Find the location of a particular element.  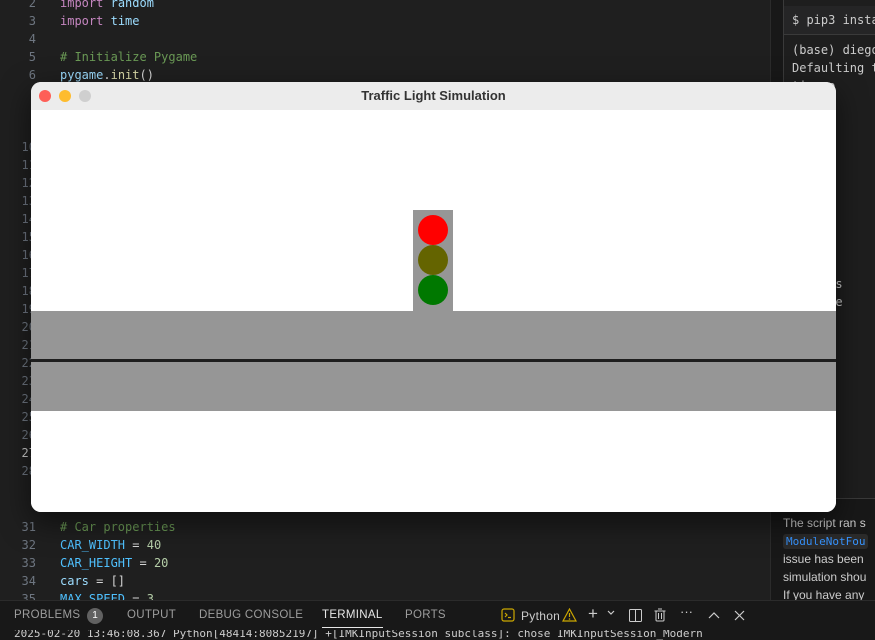

red-light is located at coordinates (433, 230).